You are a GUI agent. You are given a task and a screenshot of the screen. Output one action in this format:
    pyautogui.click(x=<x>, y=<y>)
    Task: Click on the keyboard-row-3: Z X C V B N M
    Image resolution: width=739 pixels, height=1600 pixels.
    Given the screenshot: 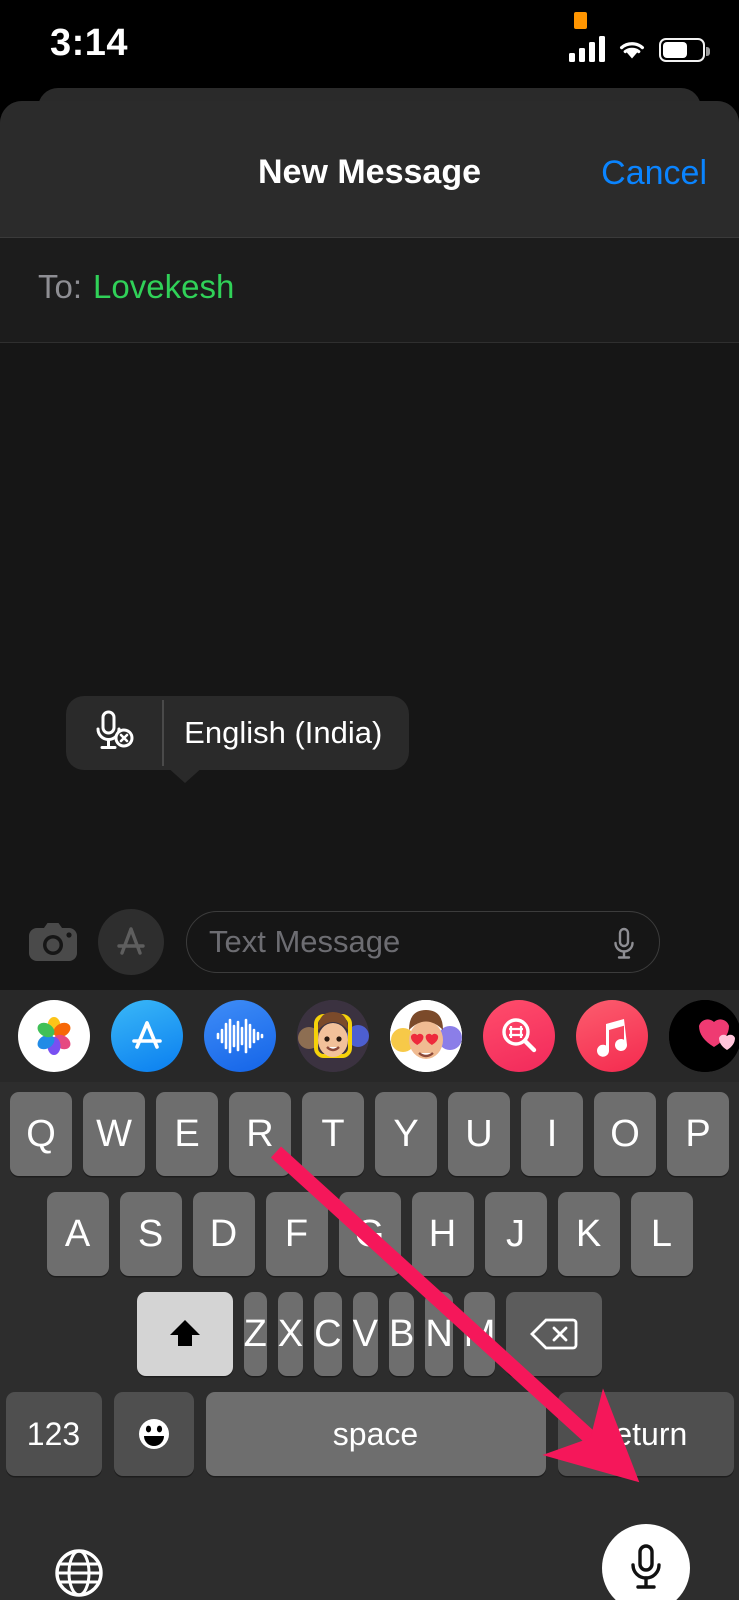 What is the action you would take?
    pyautogui.click(x=369, y=1334)
    